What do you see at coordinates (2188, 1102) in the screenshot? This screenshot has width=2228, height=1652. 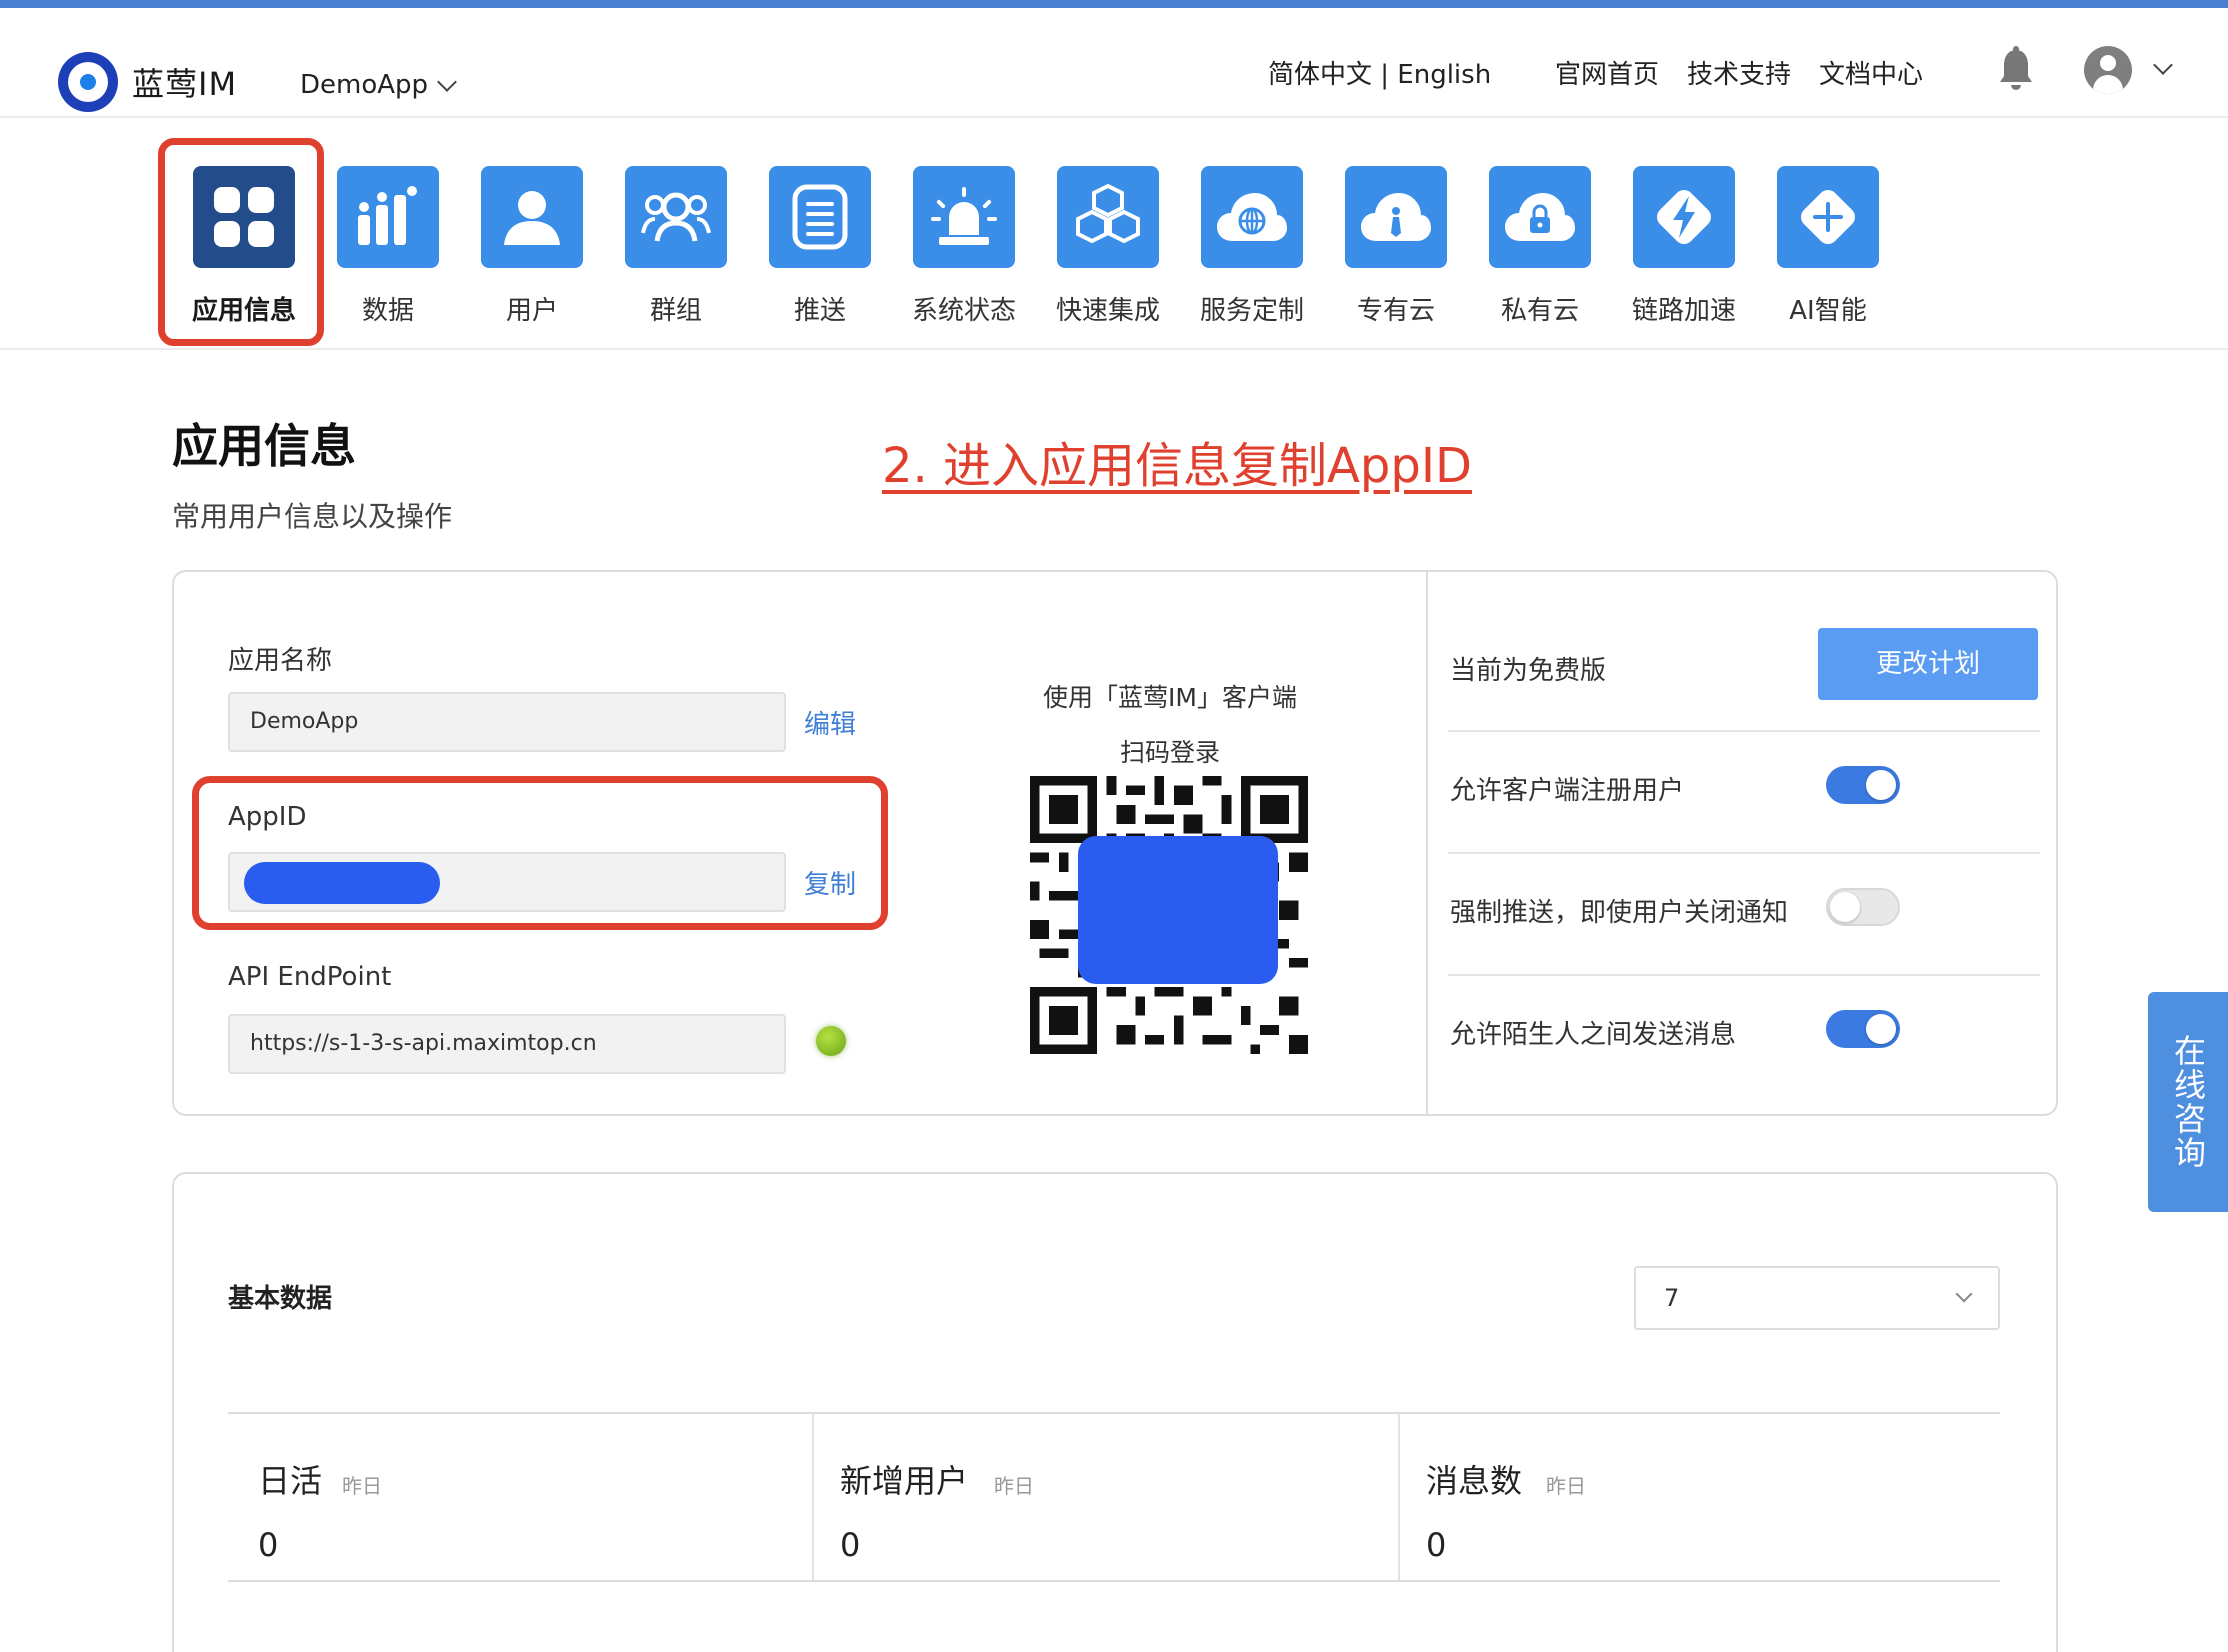 I see `online-consult-button: 在线咨询` at bounding box center [2188, 1102].